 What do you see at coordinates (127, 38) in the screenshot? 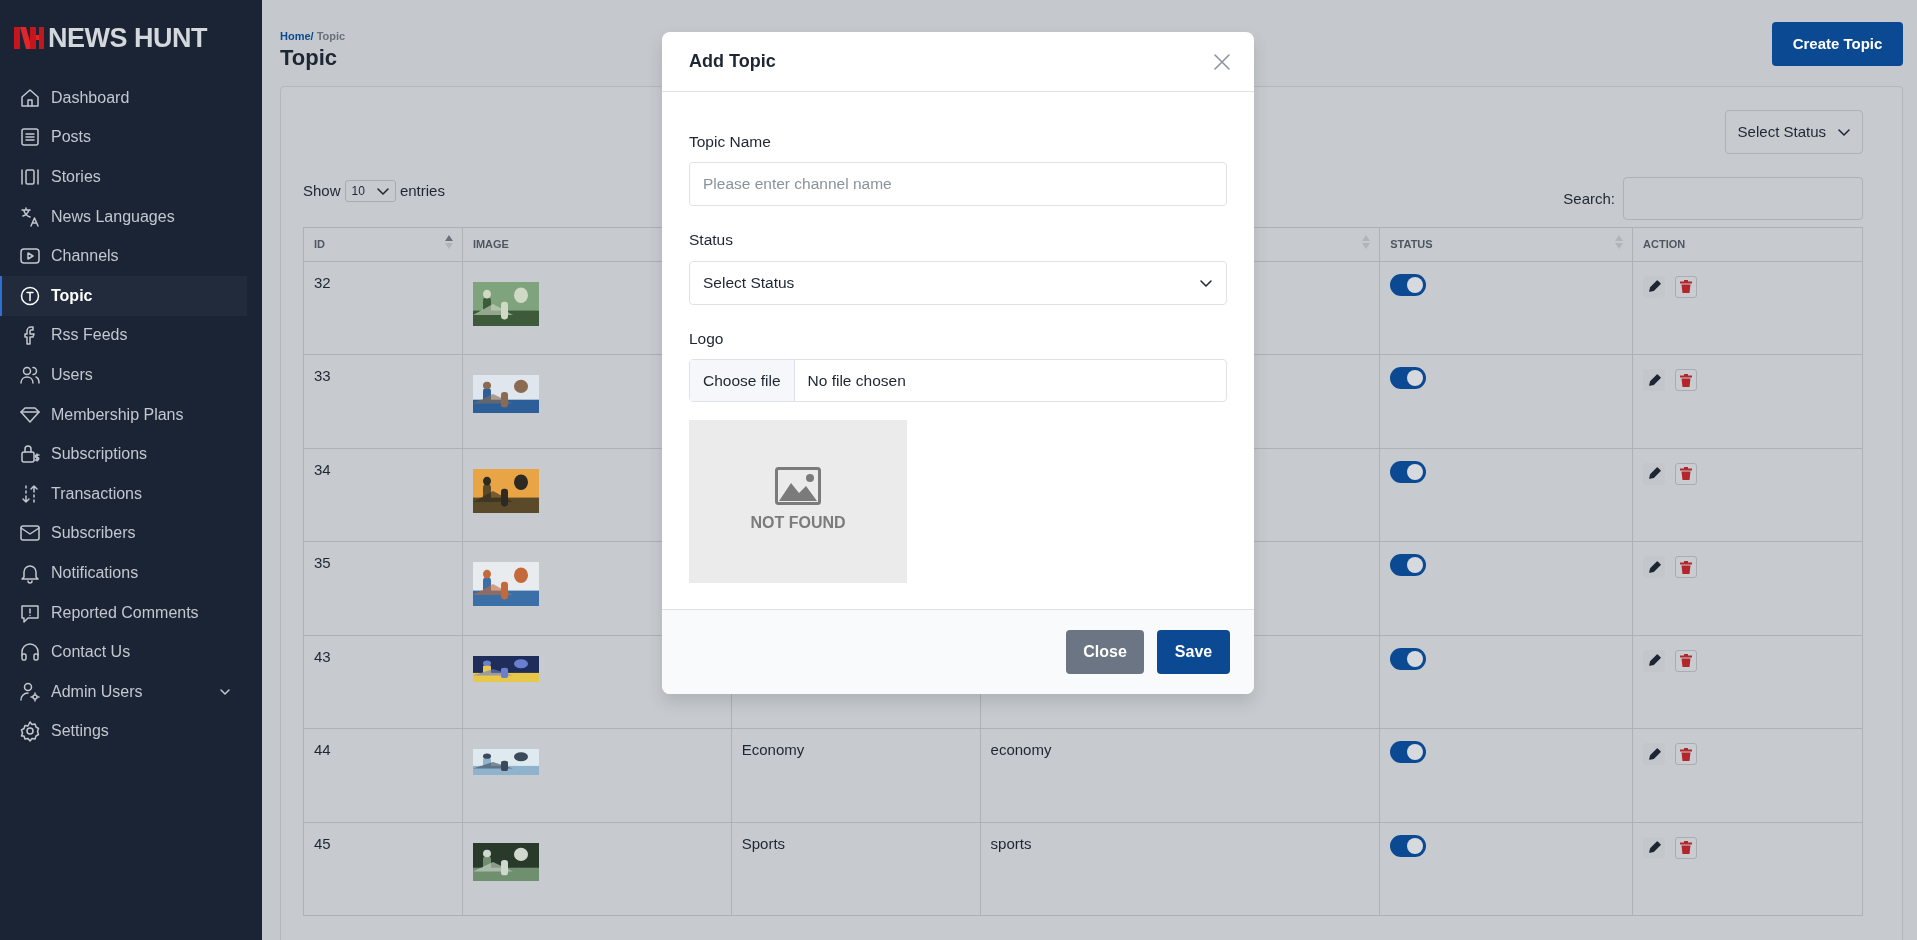
I see `brand-name: NEWS HUNT` at bounding box center [127, 38].